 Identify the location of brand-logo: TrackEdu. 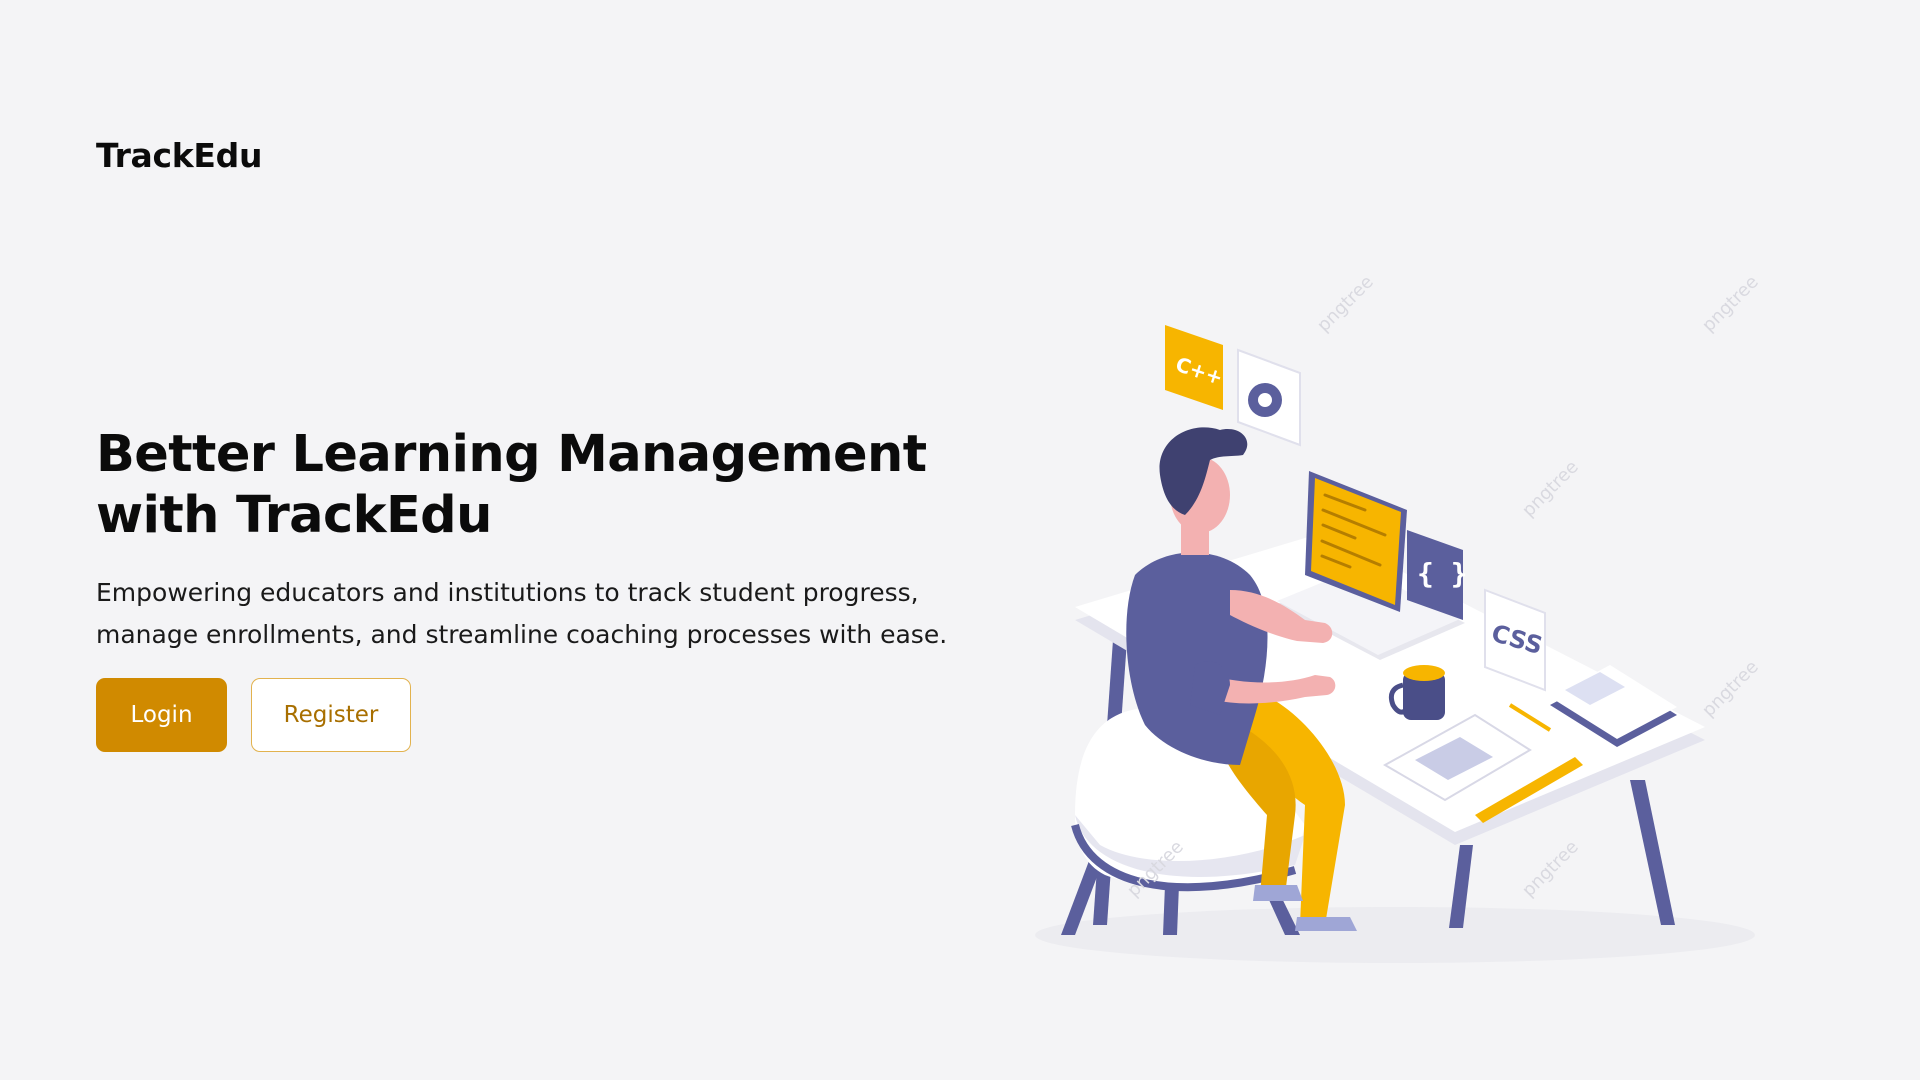
(179, 155).